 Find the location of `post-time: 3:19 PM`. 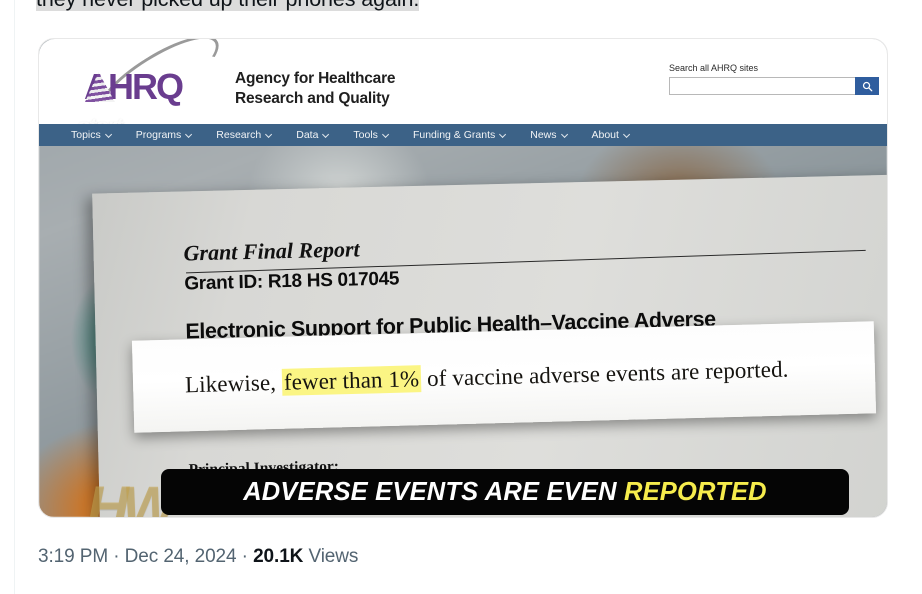

post-time: 3:19 PM is located at coordinates (73, 556).